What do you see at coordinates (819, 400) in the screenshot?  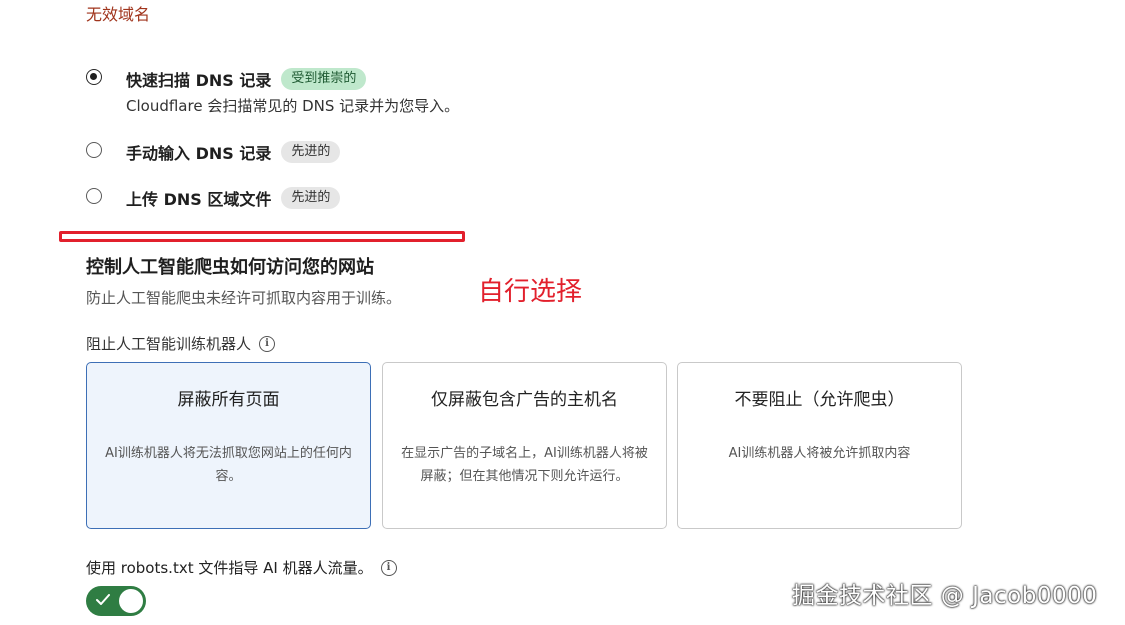 I see `card-title: 不要阻止（允许爬虫）` at bounding box center [819, 400].